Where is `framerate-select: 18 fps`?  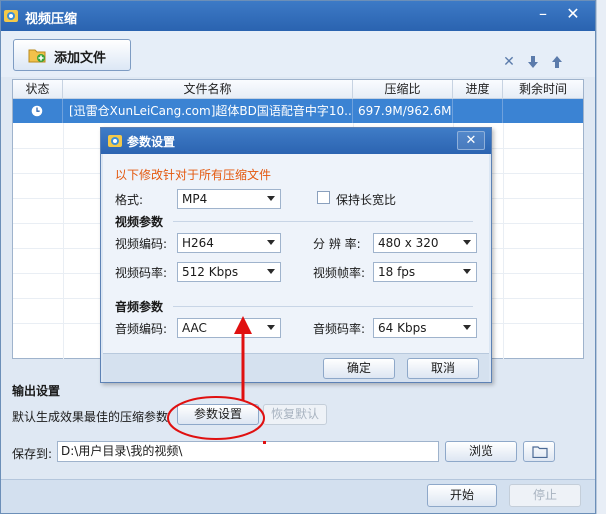 framerate-select: 18 fps is located at coordinates (425, 272).